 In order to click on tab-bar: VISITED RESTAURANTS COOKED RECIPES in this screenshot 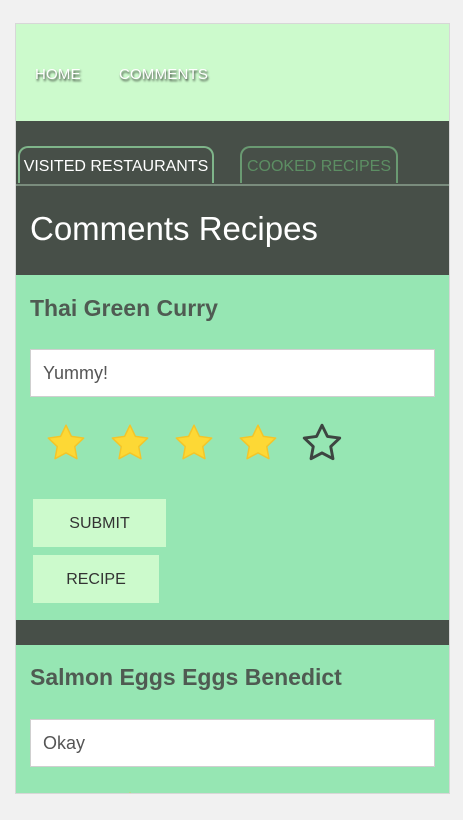, I will do `click(232, 166)`.